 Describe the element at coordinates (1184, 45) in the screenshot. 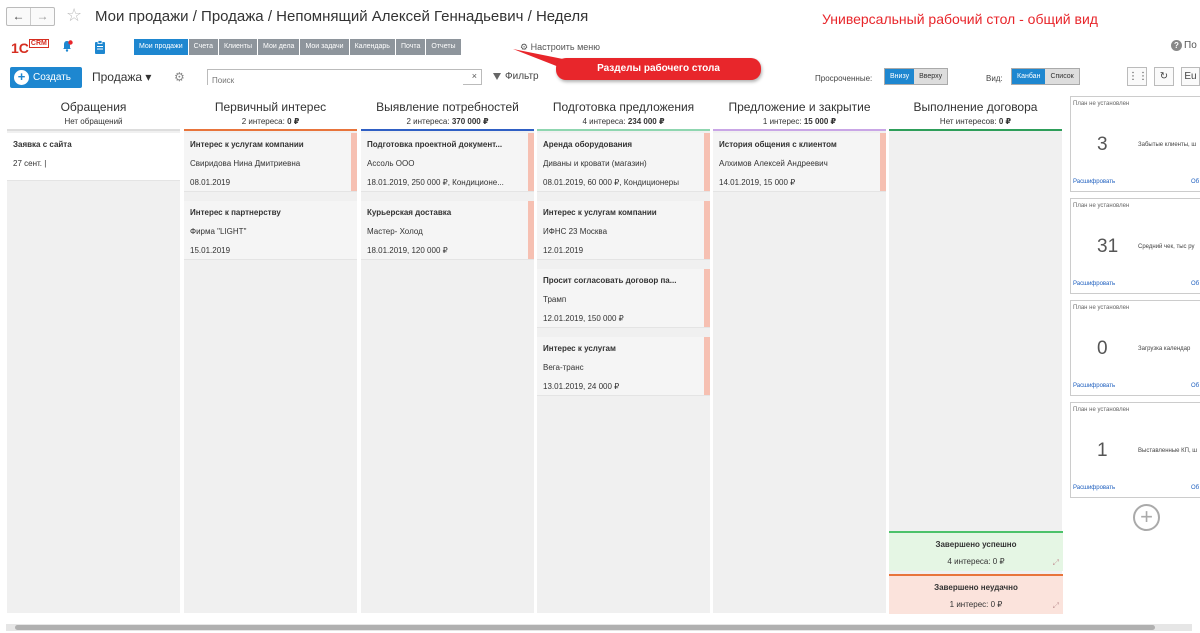

I see `help-link: ? По` at that location.